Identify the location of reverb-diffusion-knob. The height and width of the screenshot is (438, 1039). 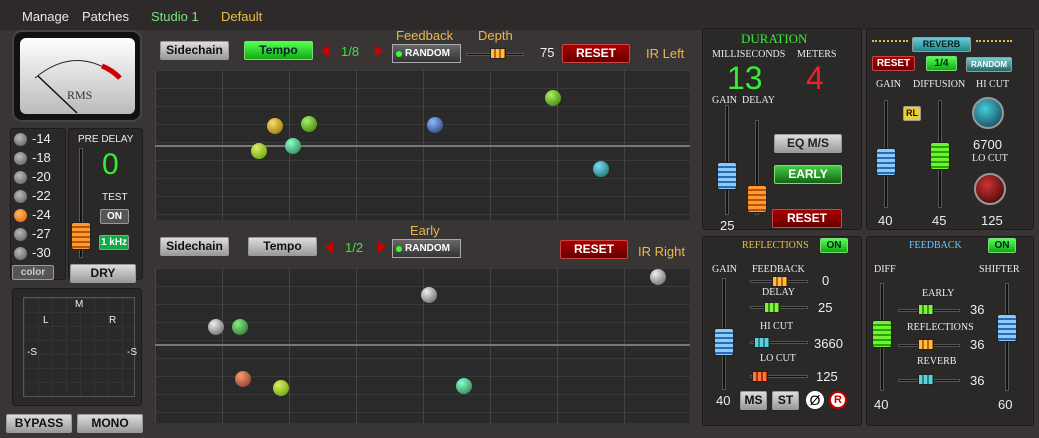
(940, 156).